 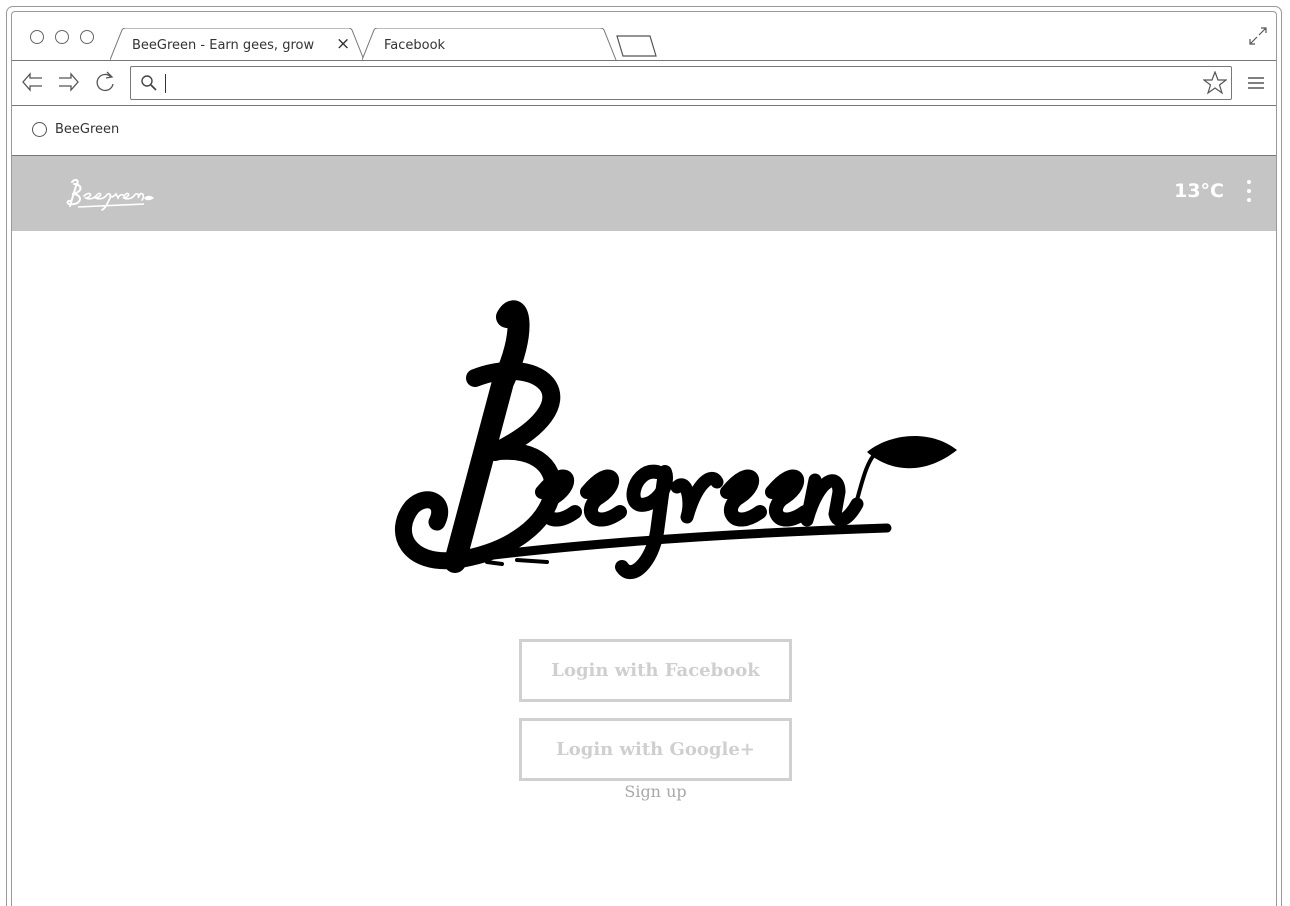 What do you see at coordinates (223, 45) in the screenshot?
I see `tab-title: BeeGreen - Earn gees, grow` at bounding box center [223, 45].